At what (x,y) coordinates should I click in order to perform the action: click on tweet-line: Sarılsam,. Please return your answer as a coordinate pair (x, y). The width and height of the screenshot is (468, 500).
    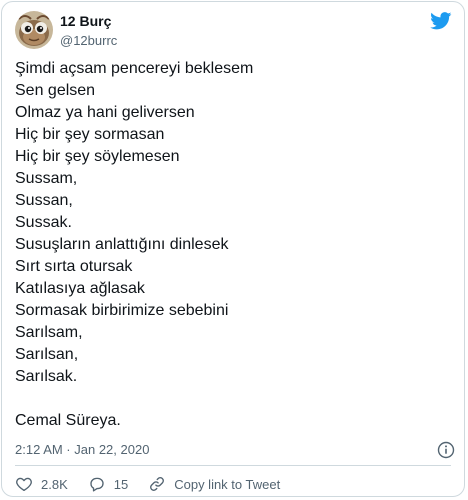
    Looking at the image, I should click on (49, 332).